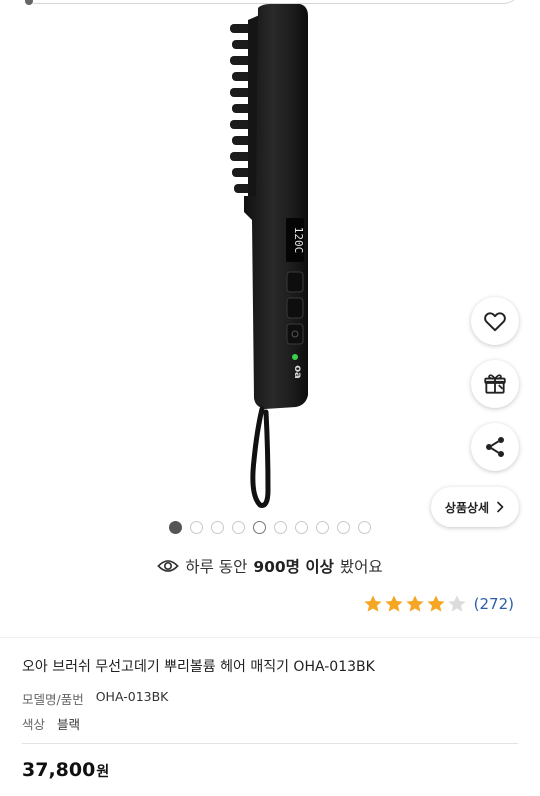 The image size is (540, 796). I want to click on spec-color-value: 블랙, so click(69, 724).